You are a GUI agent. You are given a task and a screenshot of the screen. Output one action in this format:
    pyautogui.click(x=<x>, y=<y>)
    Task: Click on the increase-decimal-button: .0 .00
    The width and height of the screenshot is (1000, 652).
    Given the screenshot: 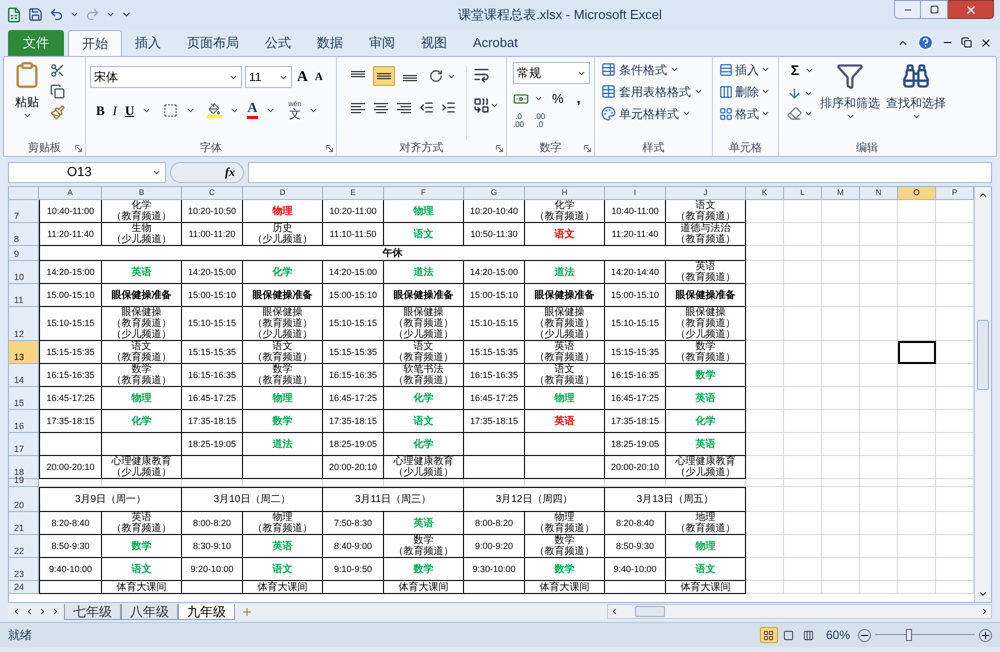 What is the action you would take?
    pyautogui.click(x=518, y=121)
    